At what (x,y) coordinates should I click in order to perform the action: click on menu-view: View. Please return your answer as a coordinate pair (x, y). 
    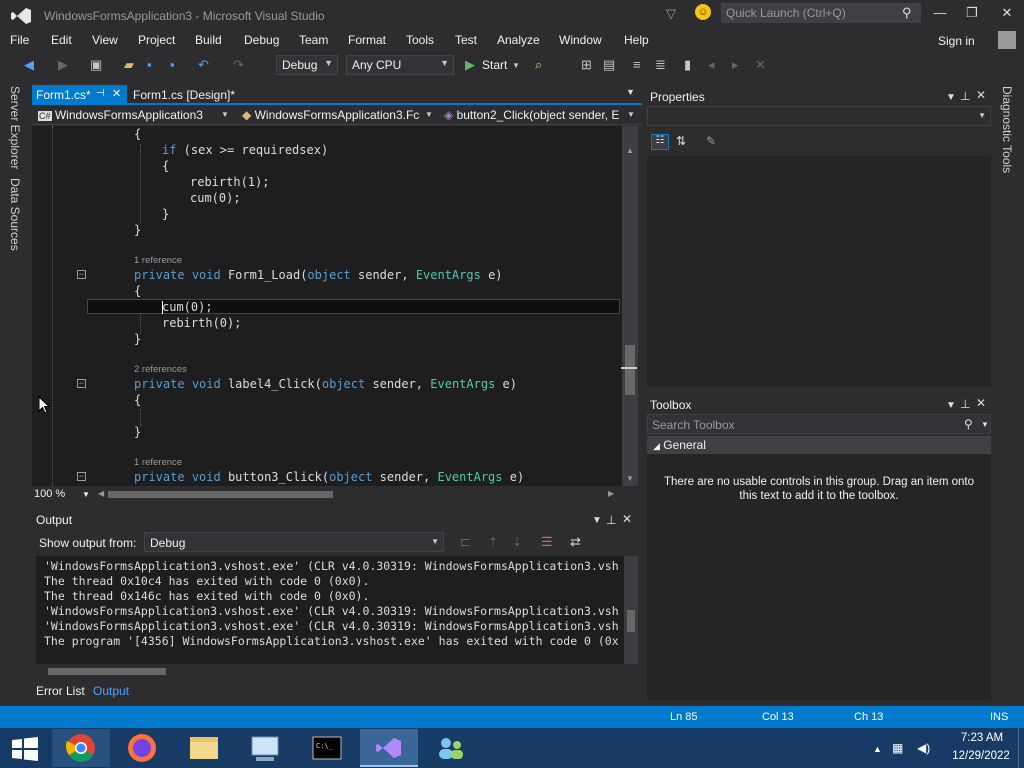
    Looking at the image, I should click on (105, 40).